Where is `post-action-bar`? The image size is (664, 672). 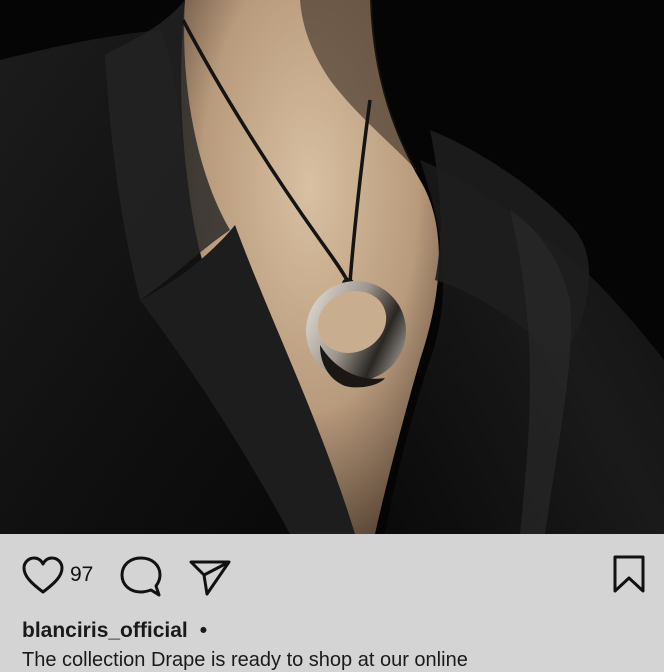
post-action-bar is located at coordinates (332, 574).